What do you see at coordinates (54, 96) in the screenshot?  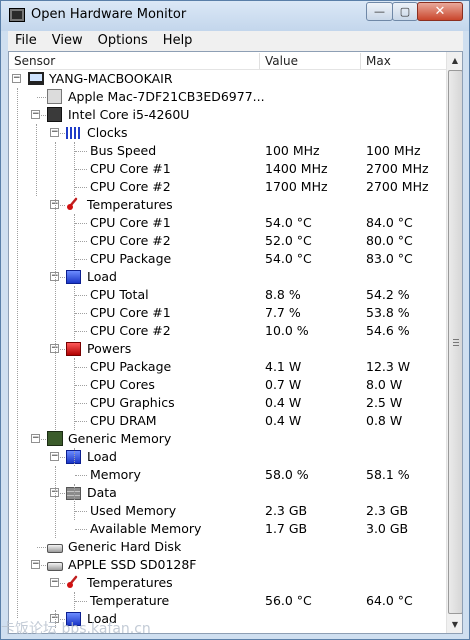 I see `mainboard-icon` at bounding box center [54, 96].